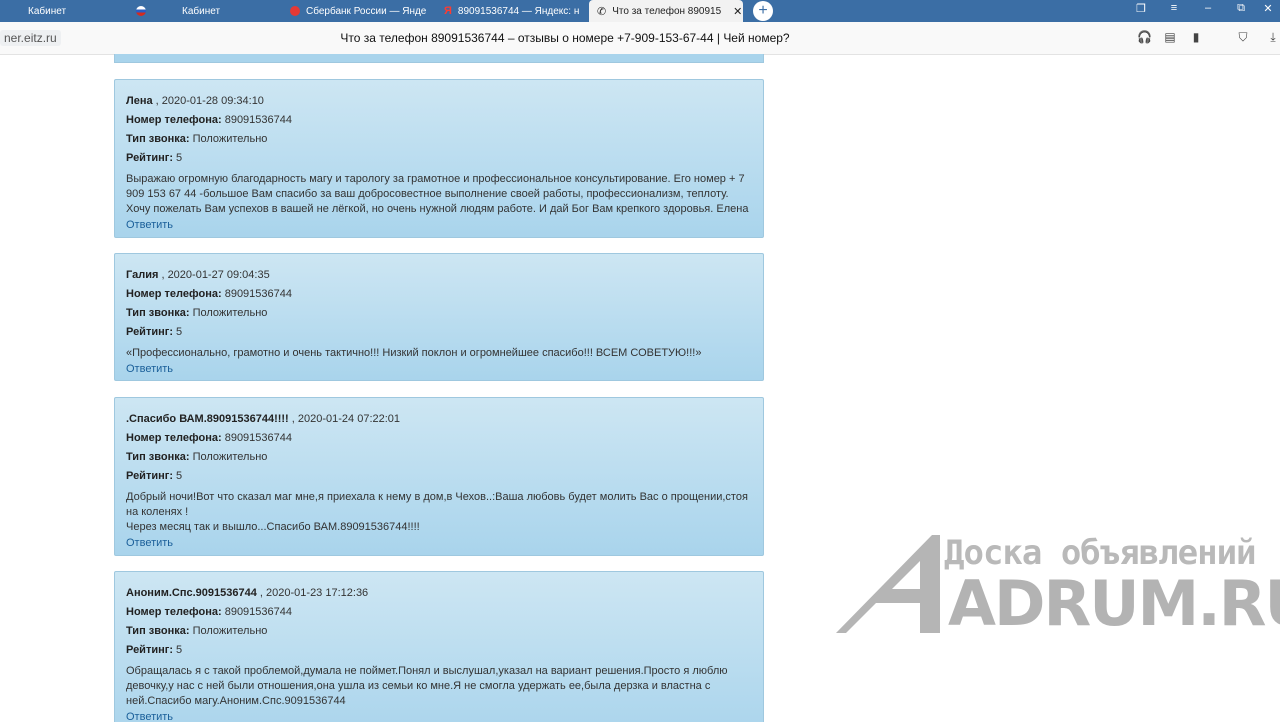 The image size is (1280, 722). I want to click on tab-cabinet-1: Кабинет, so click(64, 11).